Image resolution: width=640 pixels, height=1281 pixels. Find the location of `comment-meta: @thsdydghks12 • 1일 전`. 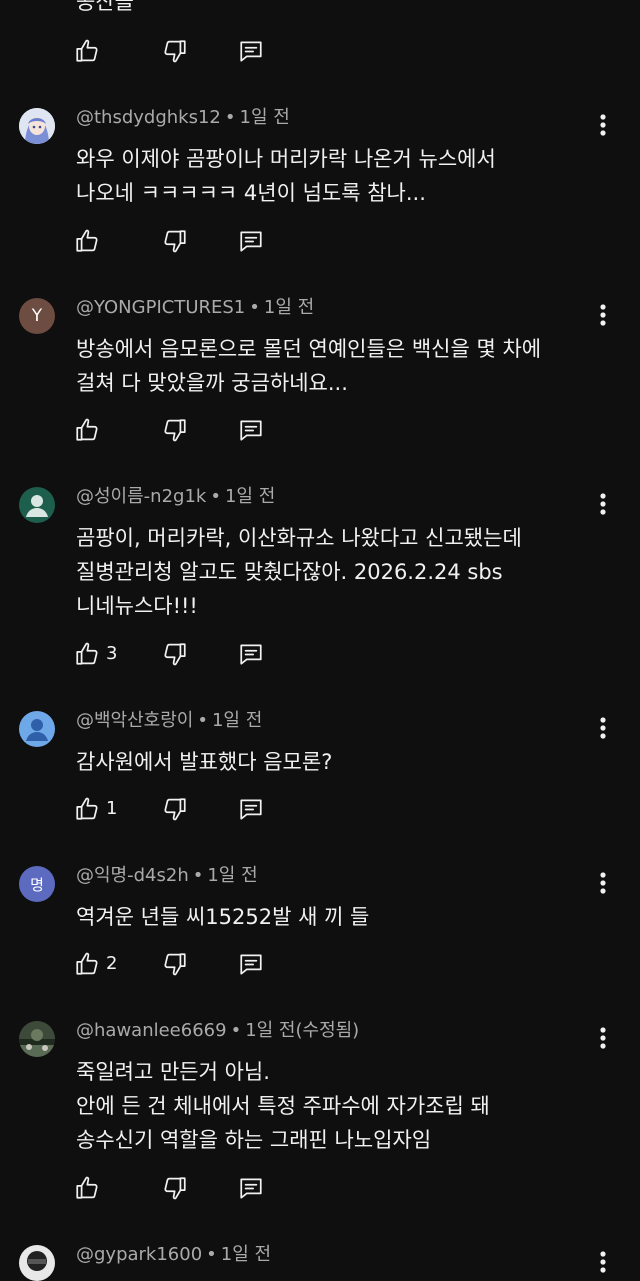

comment-meta: @thsdydghks12 • 1일 전 is located at coordinates (183, 117).